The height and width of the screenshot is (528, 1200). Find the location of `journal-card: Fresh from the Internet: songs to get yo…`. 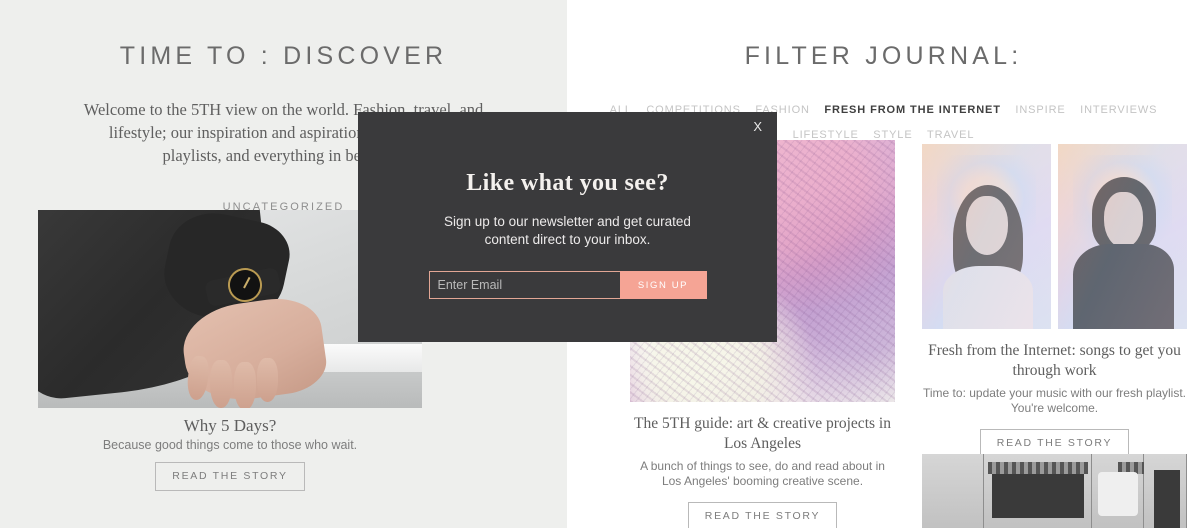

journal-card: Fresh from the Internet: songs to get yo… is located at coordinates (1054, 301).